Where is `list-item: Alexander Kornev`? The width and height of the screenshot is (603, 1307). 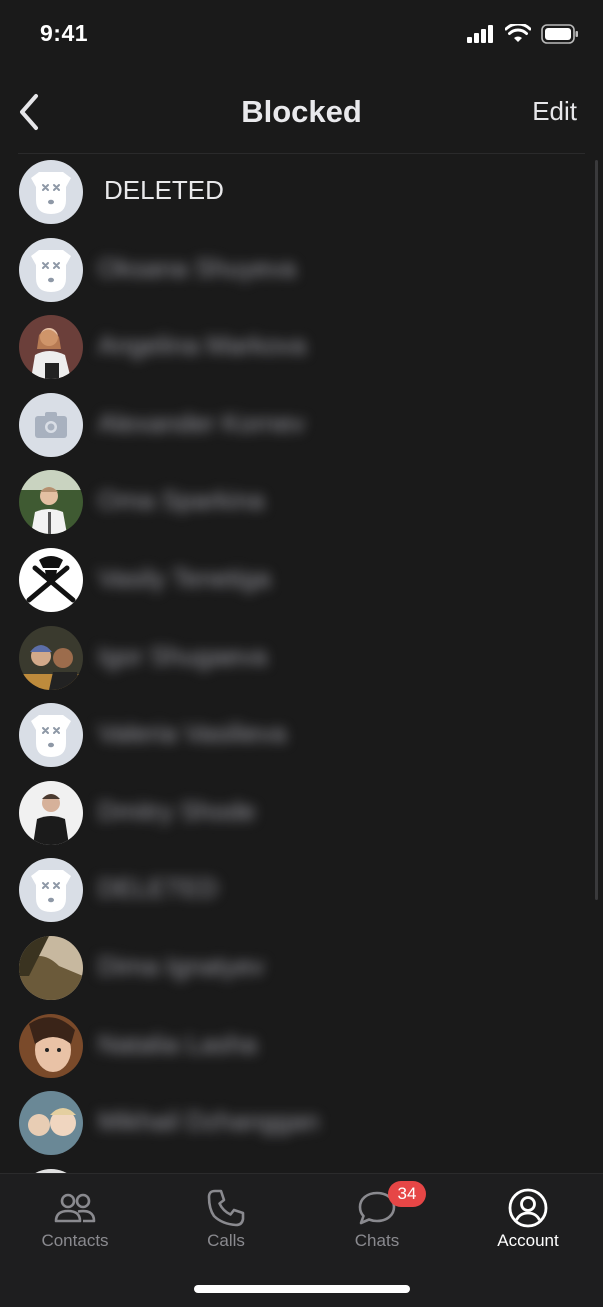 list-item: Alexander Kornev is located at coordinates (295, 427).